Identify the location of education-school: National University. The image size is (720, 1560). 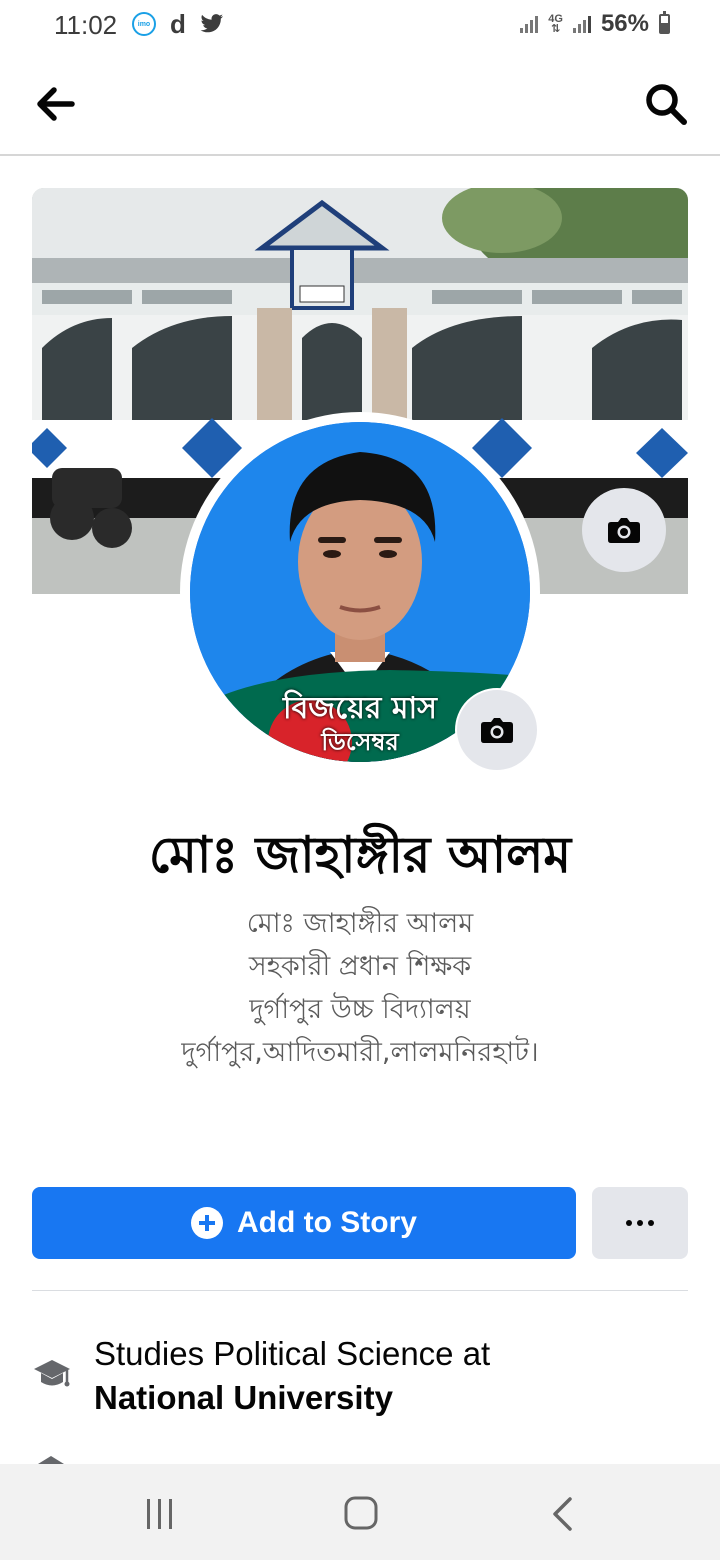
(243, 1397).